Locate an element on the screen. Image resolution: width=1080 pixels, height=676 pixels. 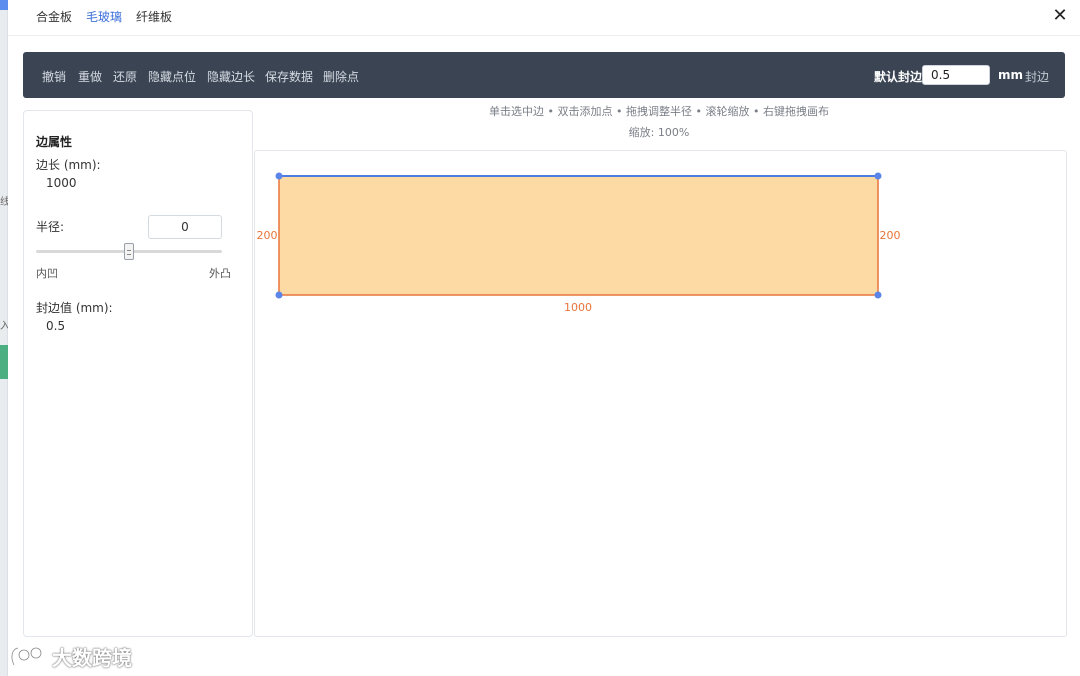
unit-label: mm is located at coordinates (1011, 75).